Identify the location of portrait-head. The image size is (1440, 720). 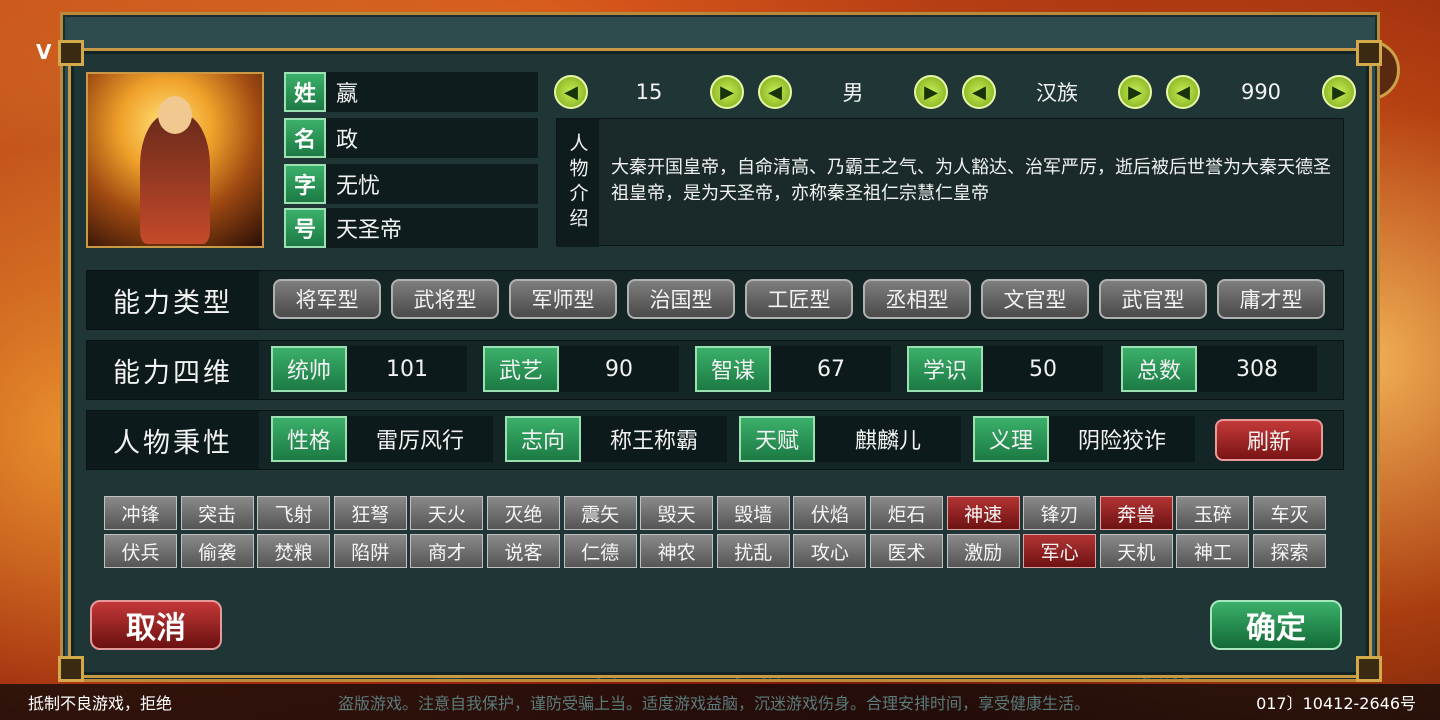
(175, 115).